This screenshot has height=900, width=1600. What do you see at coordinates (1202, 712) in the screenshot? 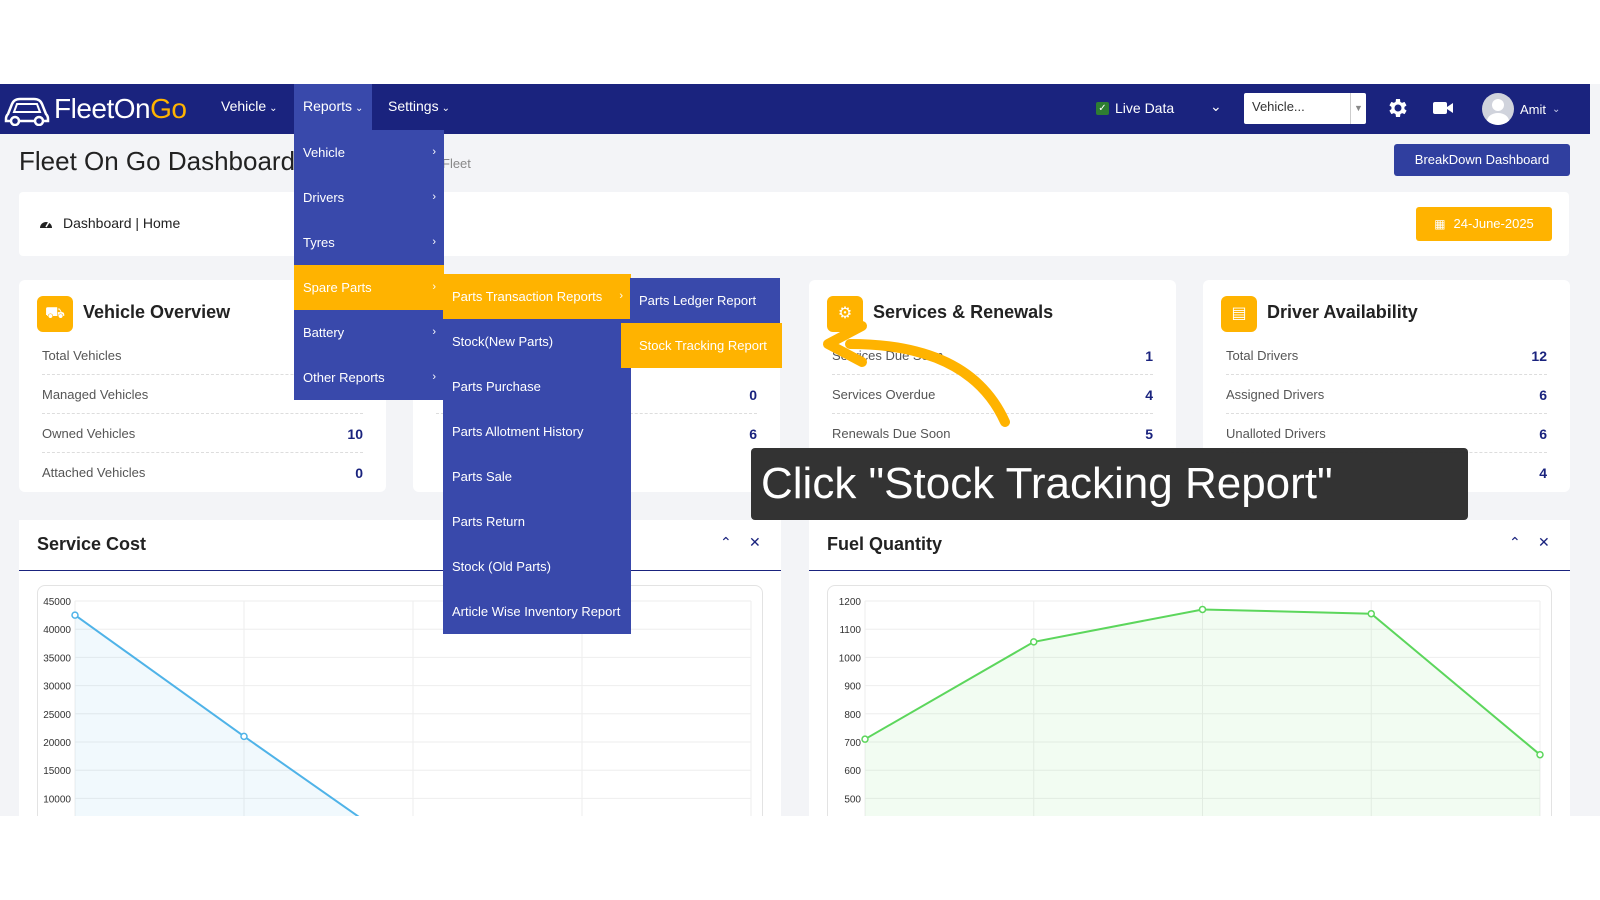
I see `series-area` at bounding box center [1202, 712].